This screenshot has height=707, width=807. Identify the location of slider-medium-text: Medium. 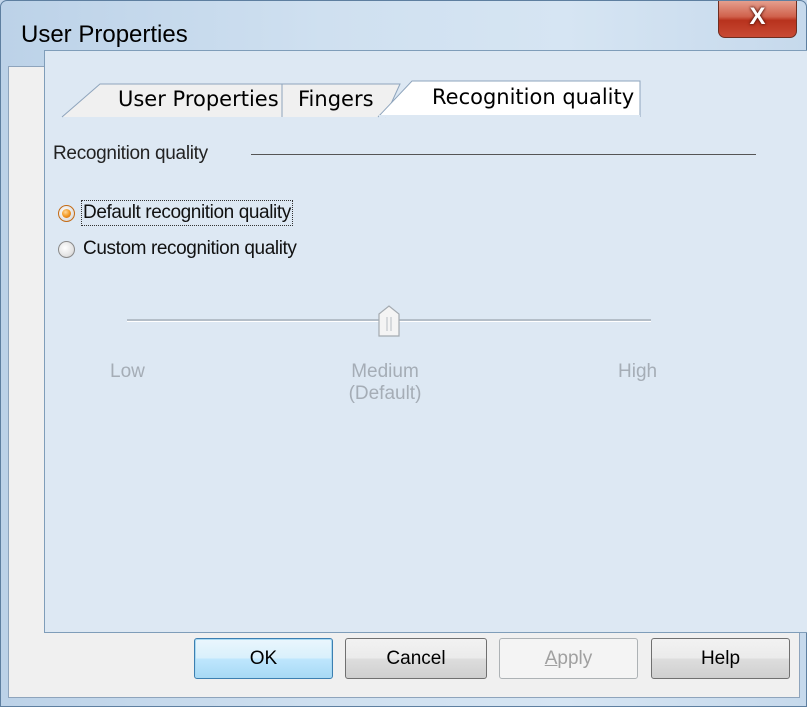
(385, 371).